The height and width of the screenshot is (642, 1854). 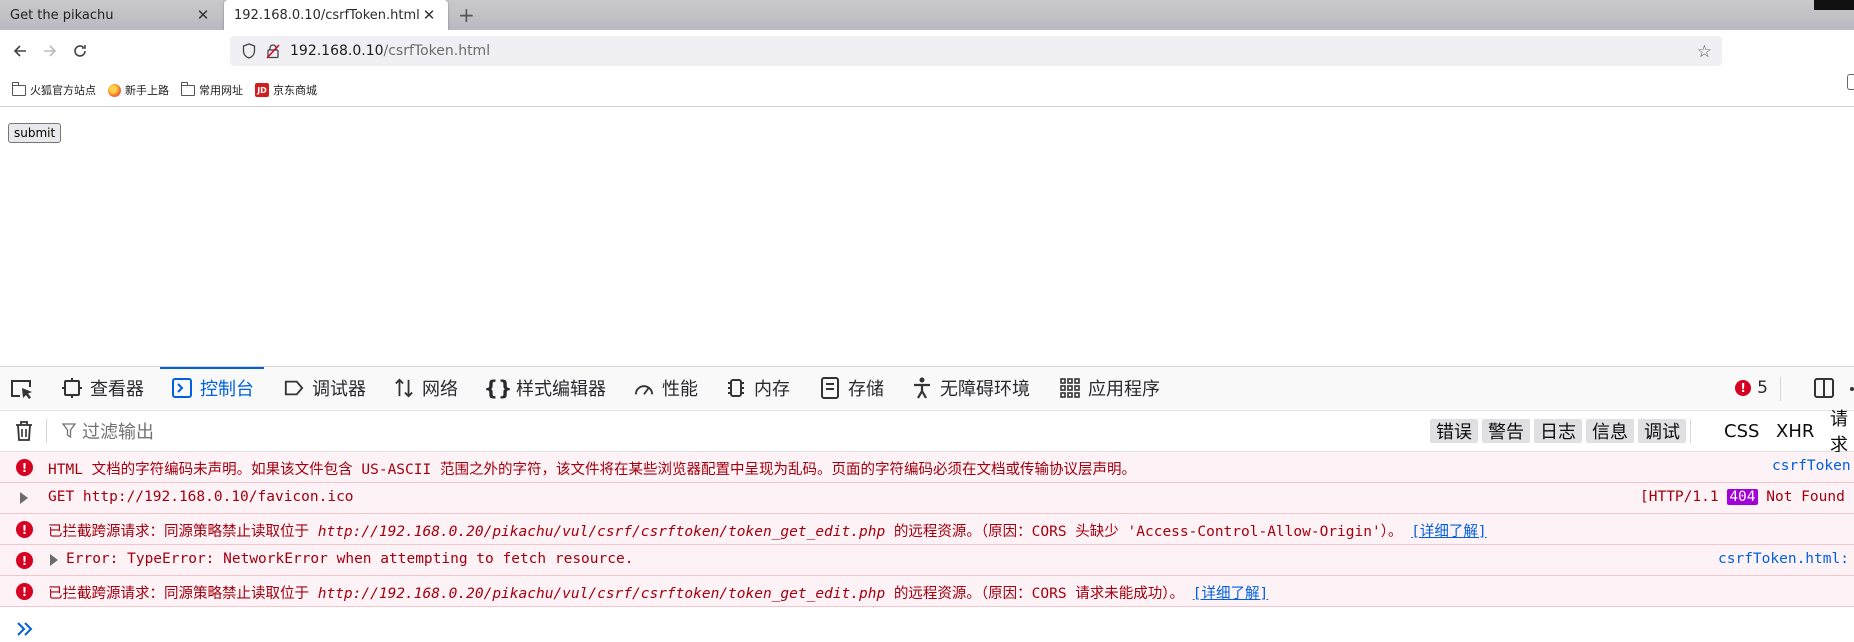 I want to click on tab-console: 控制台, so click(x=212, y=388).